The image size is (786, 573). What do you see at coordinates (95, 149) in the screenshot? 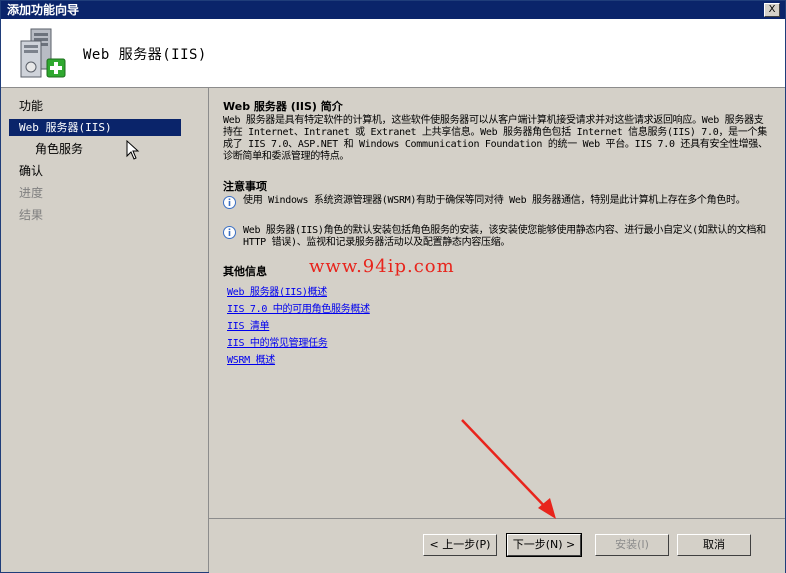
I see `step-role-services: 角色服务` at bounding box center [95, 149].